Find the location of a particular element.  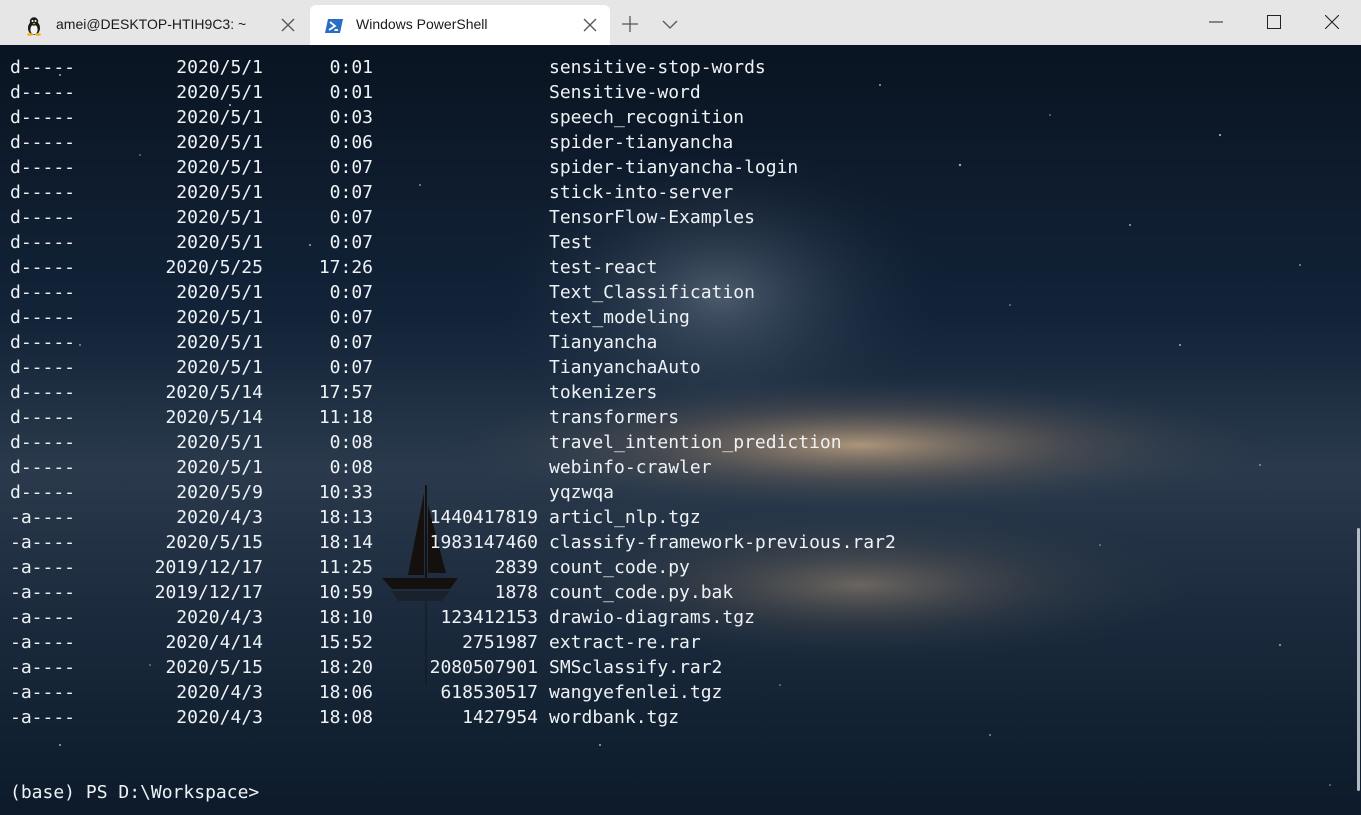

entry-time: 18:06 is located at coordinates (345, 692).